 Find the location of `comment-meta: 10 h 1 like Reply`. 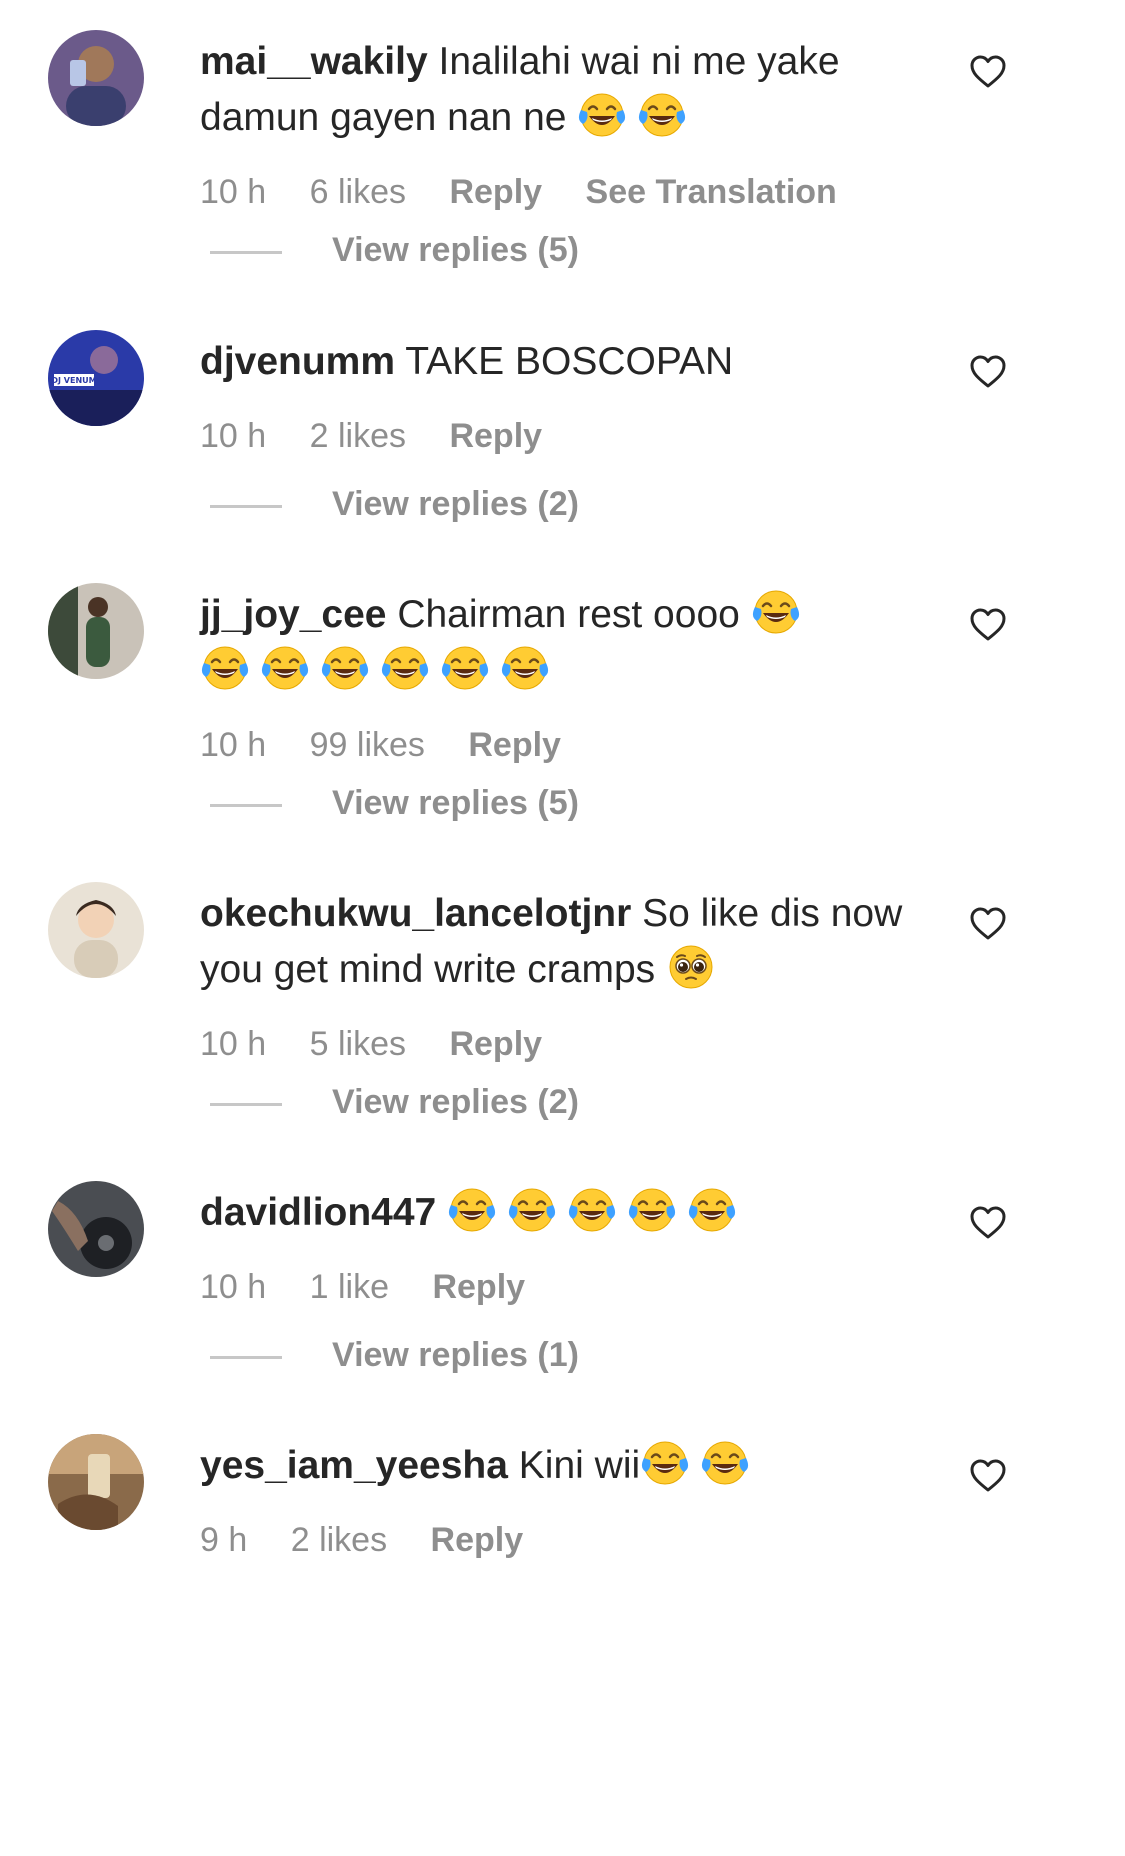

comment-meta: 10 h 1 like Reply is located at coordinates (560, 1287).